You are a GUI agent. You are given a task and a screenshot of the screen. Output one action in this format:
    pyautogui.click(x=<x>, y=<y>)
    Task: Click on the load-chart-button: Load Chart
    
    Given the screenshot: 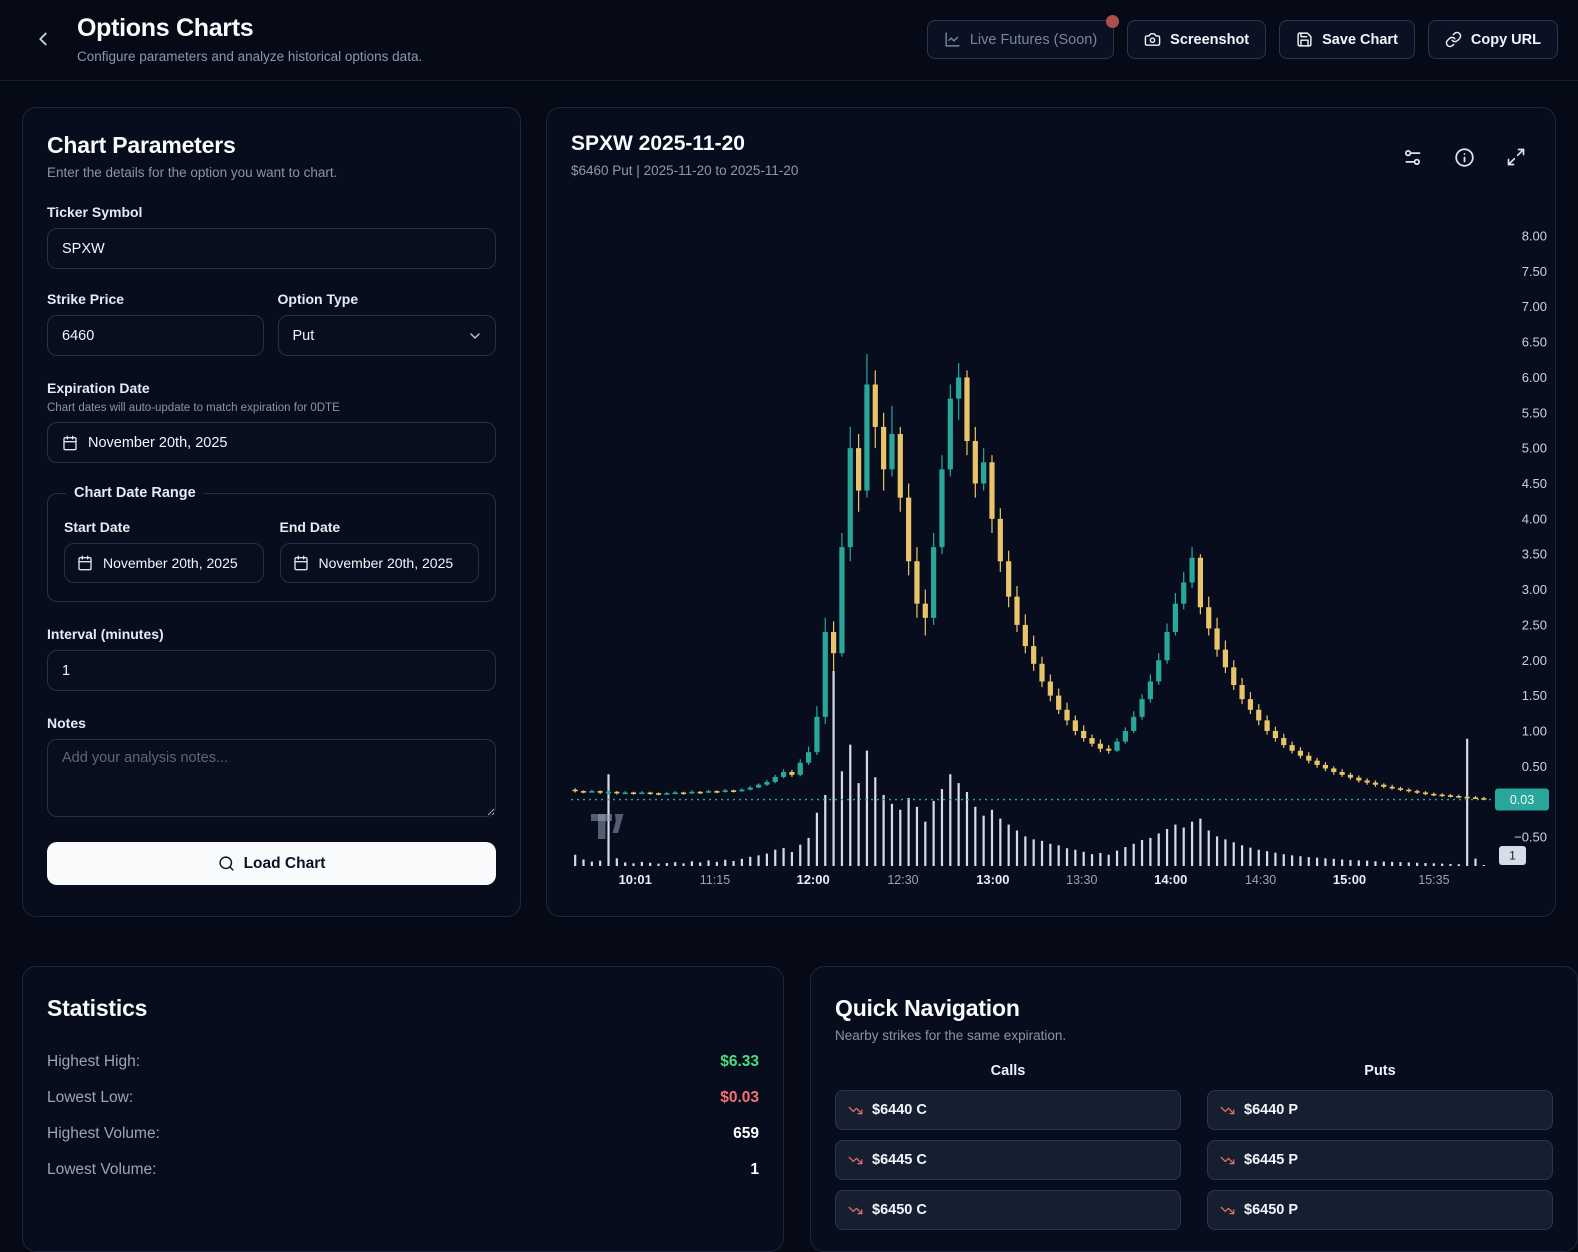 What is the action you would take?
    pyautogui.click(x=271, y=863)
    